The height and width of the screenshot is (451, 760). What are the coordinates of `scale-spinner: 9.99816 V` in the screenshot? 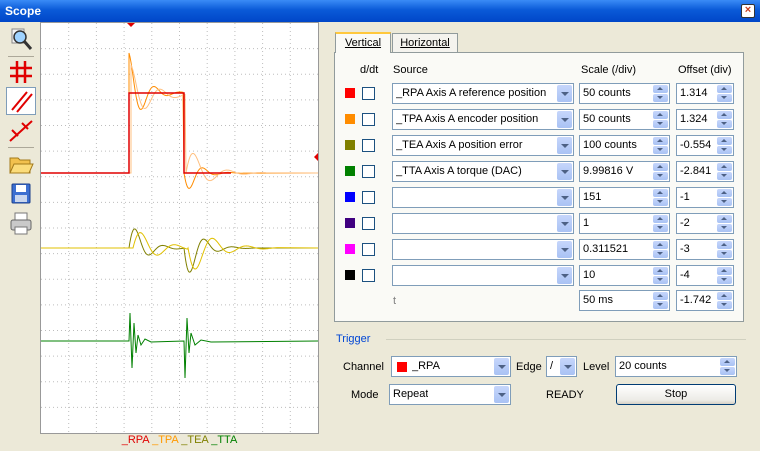 It's located at (624, 171).